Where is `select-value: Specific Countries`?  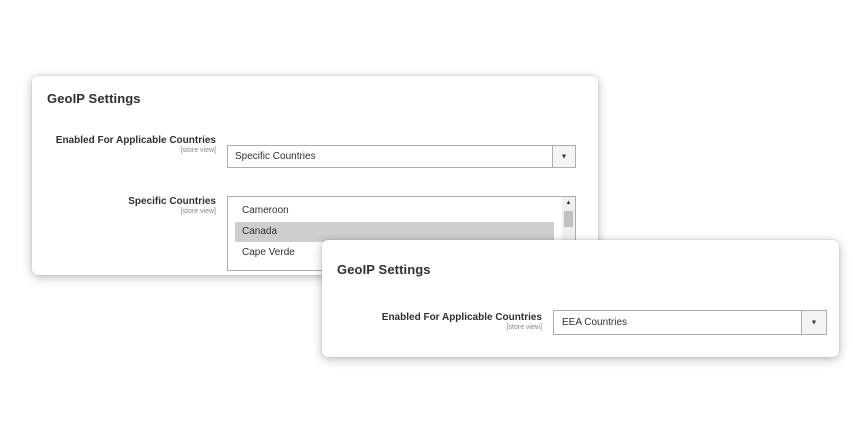 select-value: Specific Countries is located at coordinates (275, 156).